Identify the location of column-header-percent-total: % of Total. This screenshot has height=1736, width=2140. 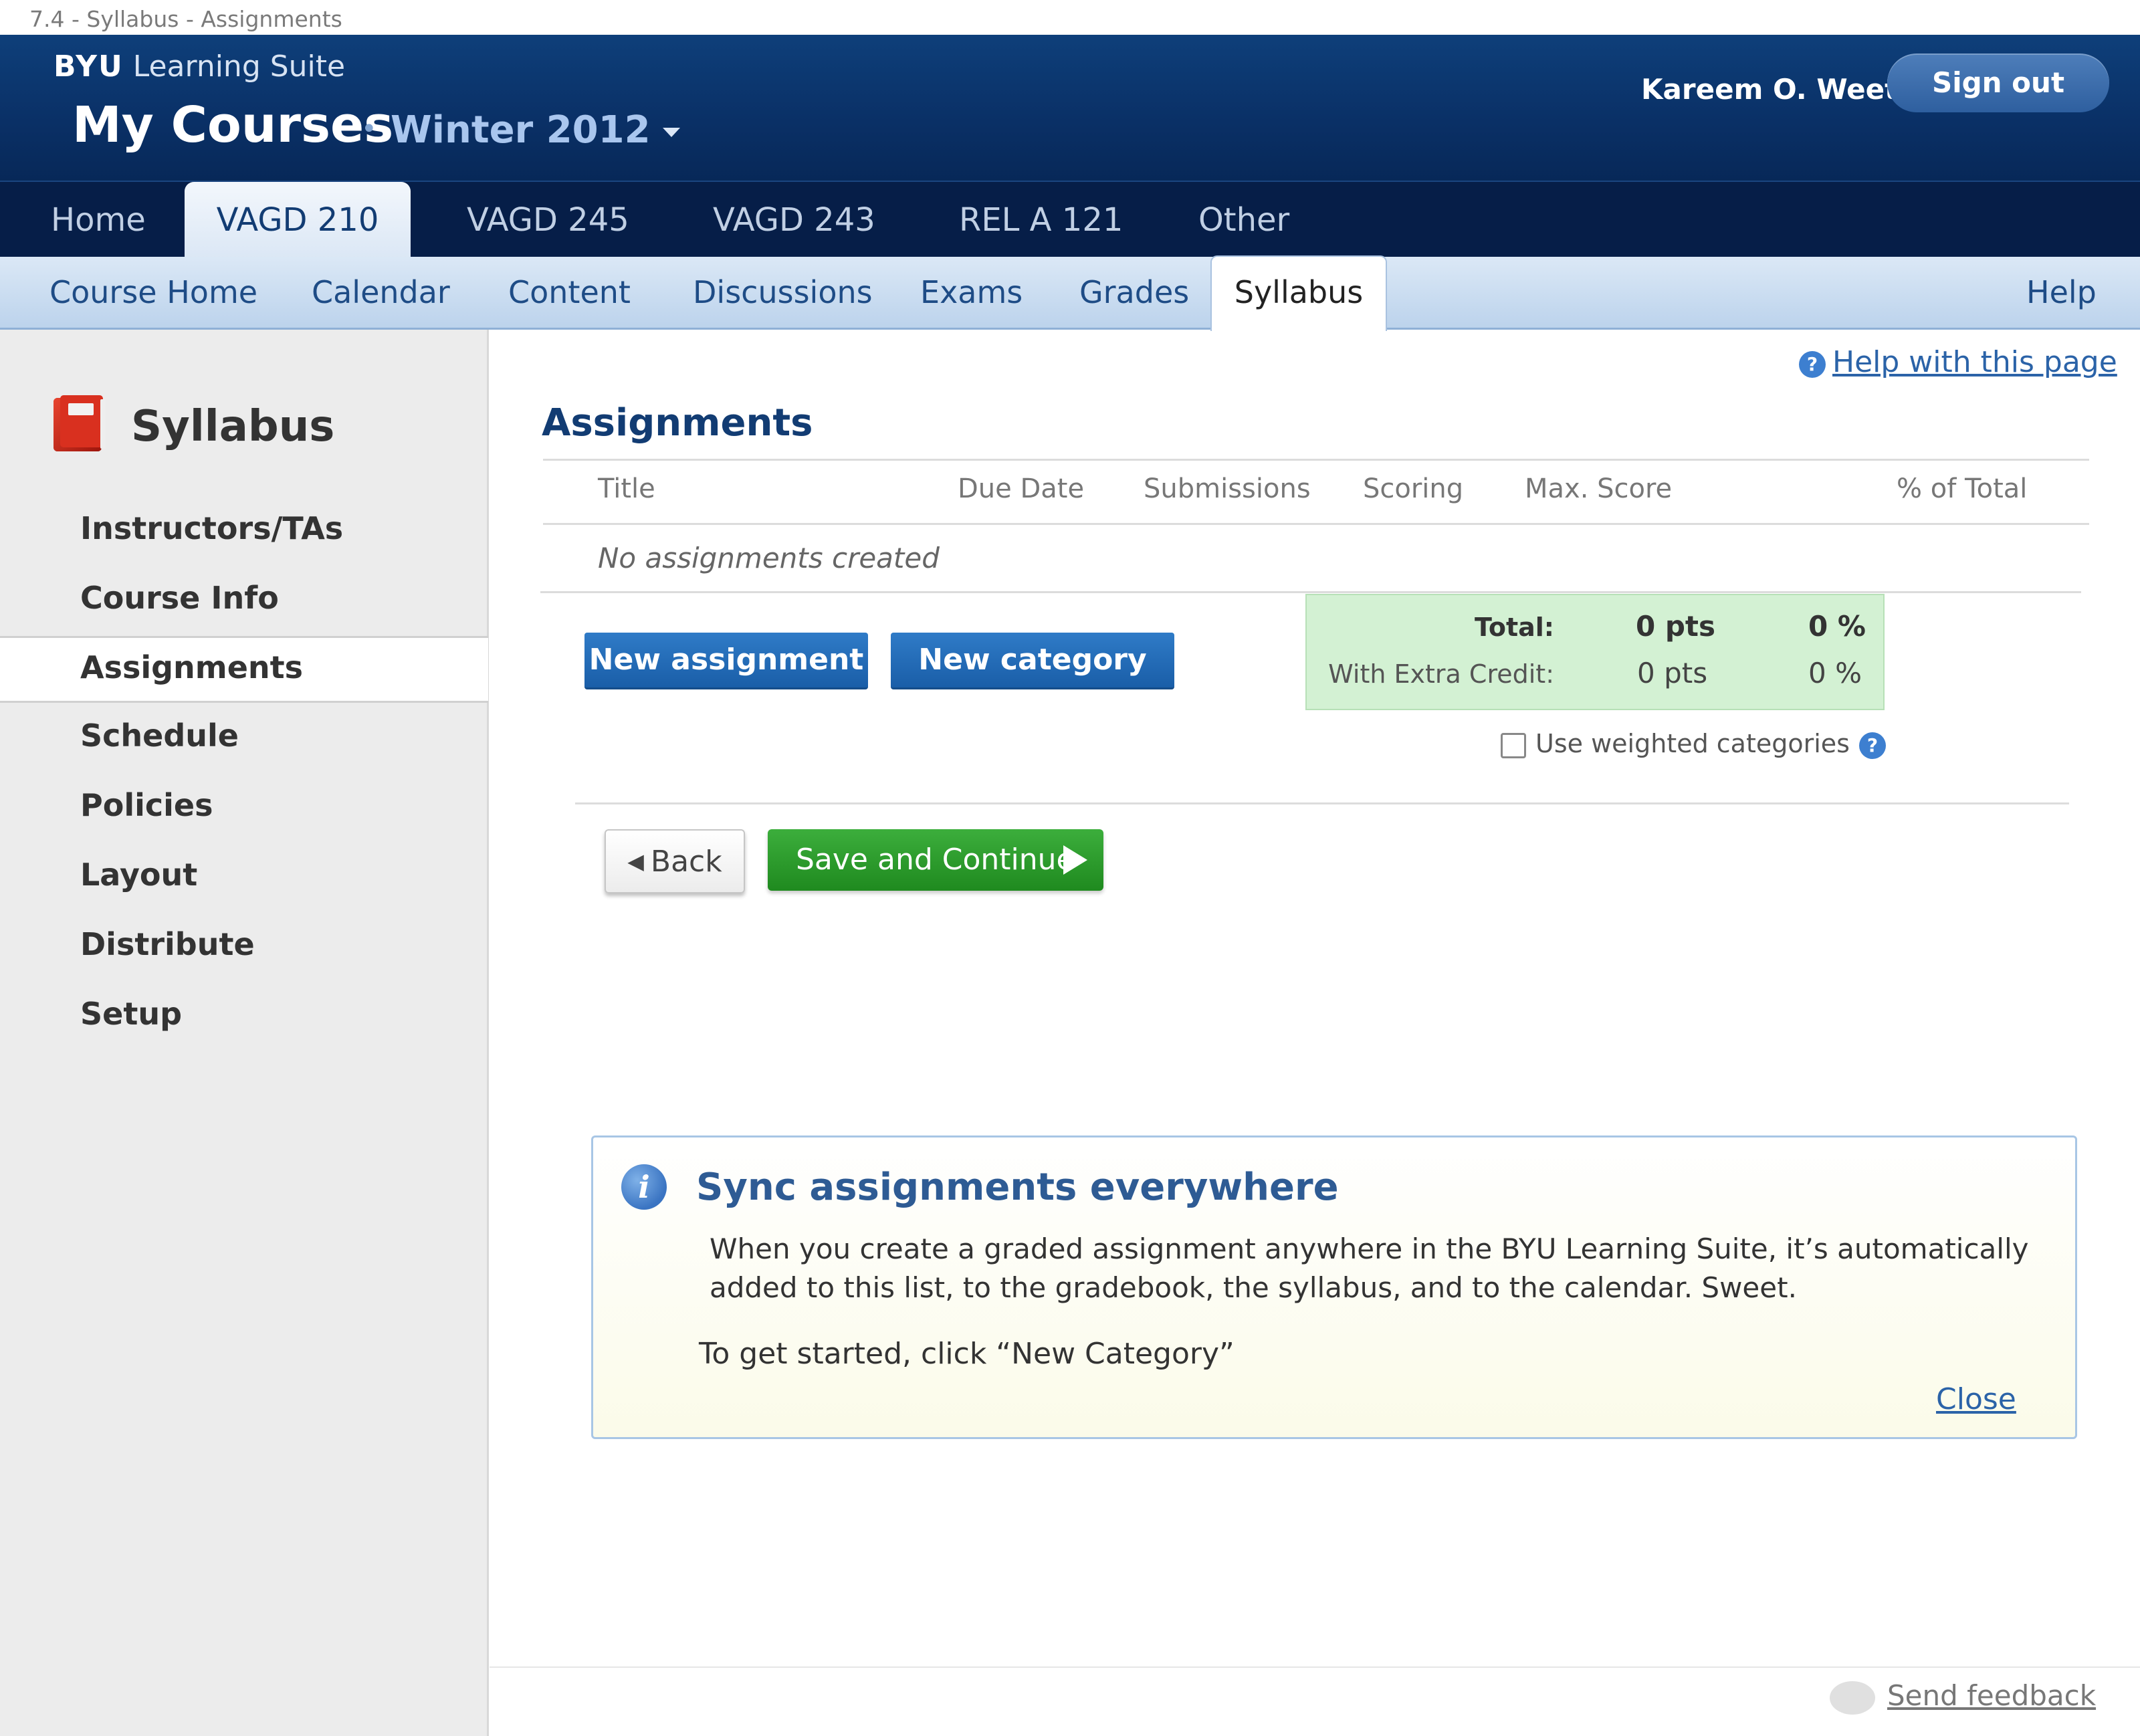
(1962, 488).